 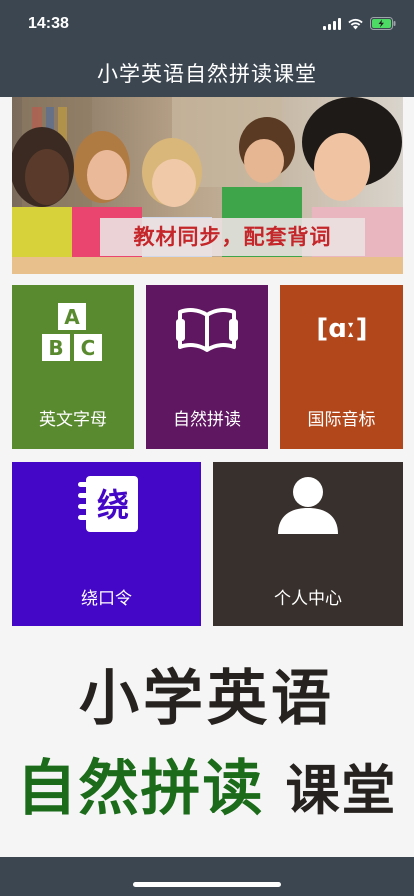 What do you see at coordinates (355, 23) in the screenshot?
I see `wifi-icon` at bounding box center [355, 23].